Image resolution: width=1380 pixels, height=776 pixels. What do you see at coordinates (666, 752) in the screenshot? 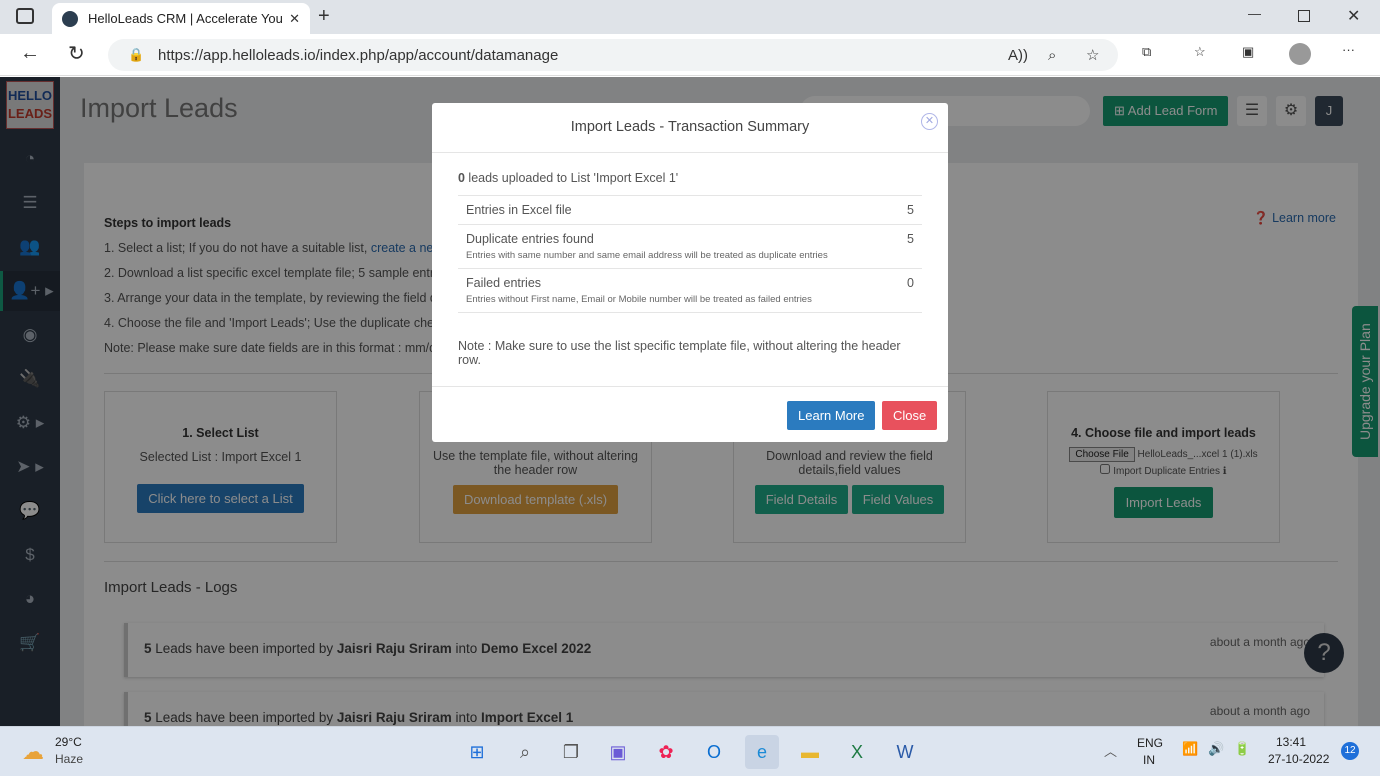
I see `app-icon: ✿` at bounding box center [666, 752].